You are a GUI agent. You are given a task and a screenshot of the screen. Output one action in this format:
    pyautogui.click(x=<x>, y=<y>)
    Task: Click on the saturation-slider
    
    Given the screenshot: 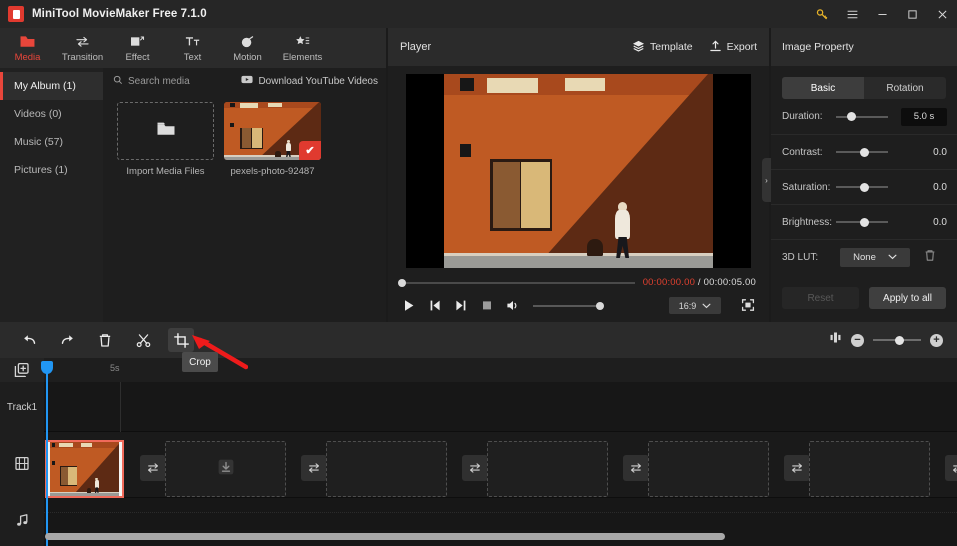 What is the action you would take?
    pyautogui.click(x=862, y=187)
    